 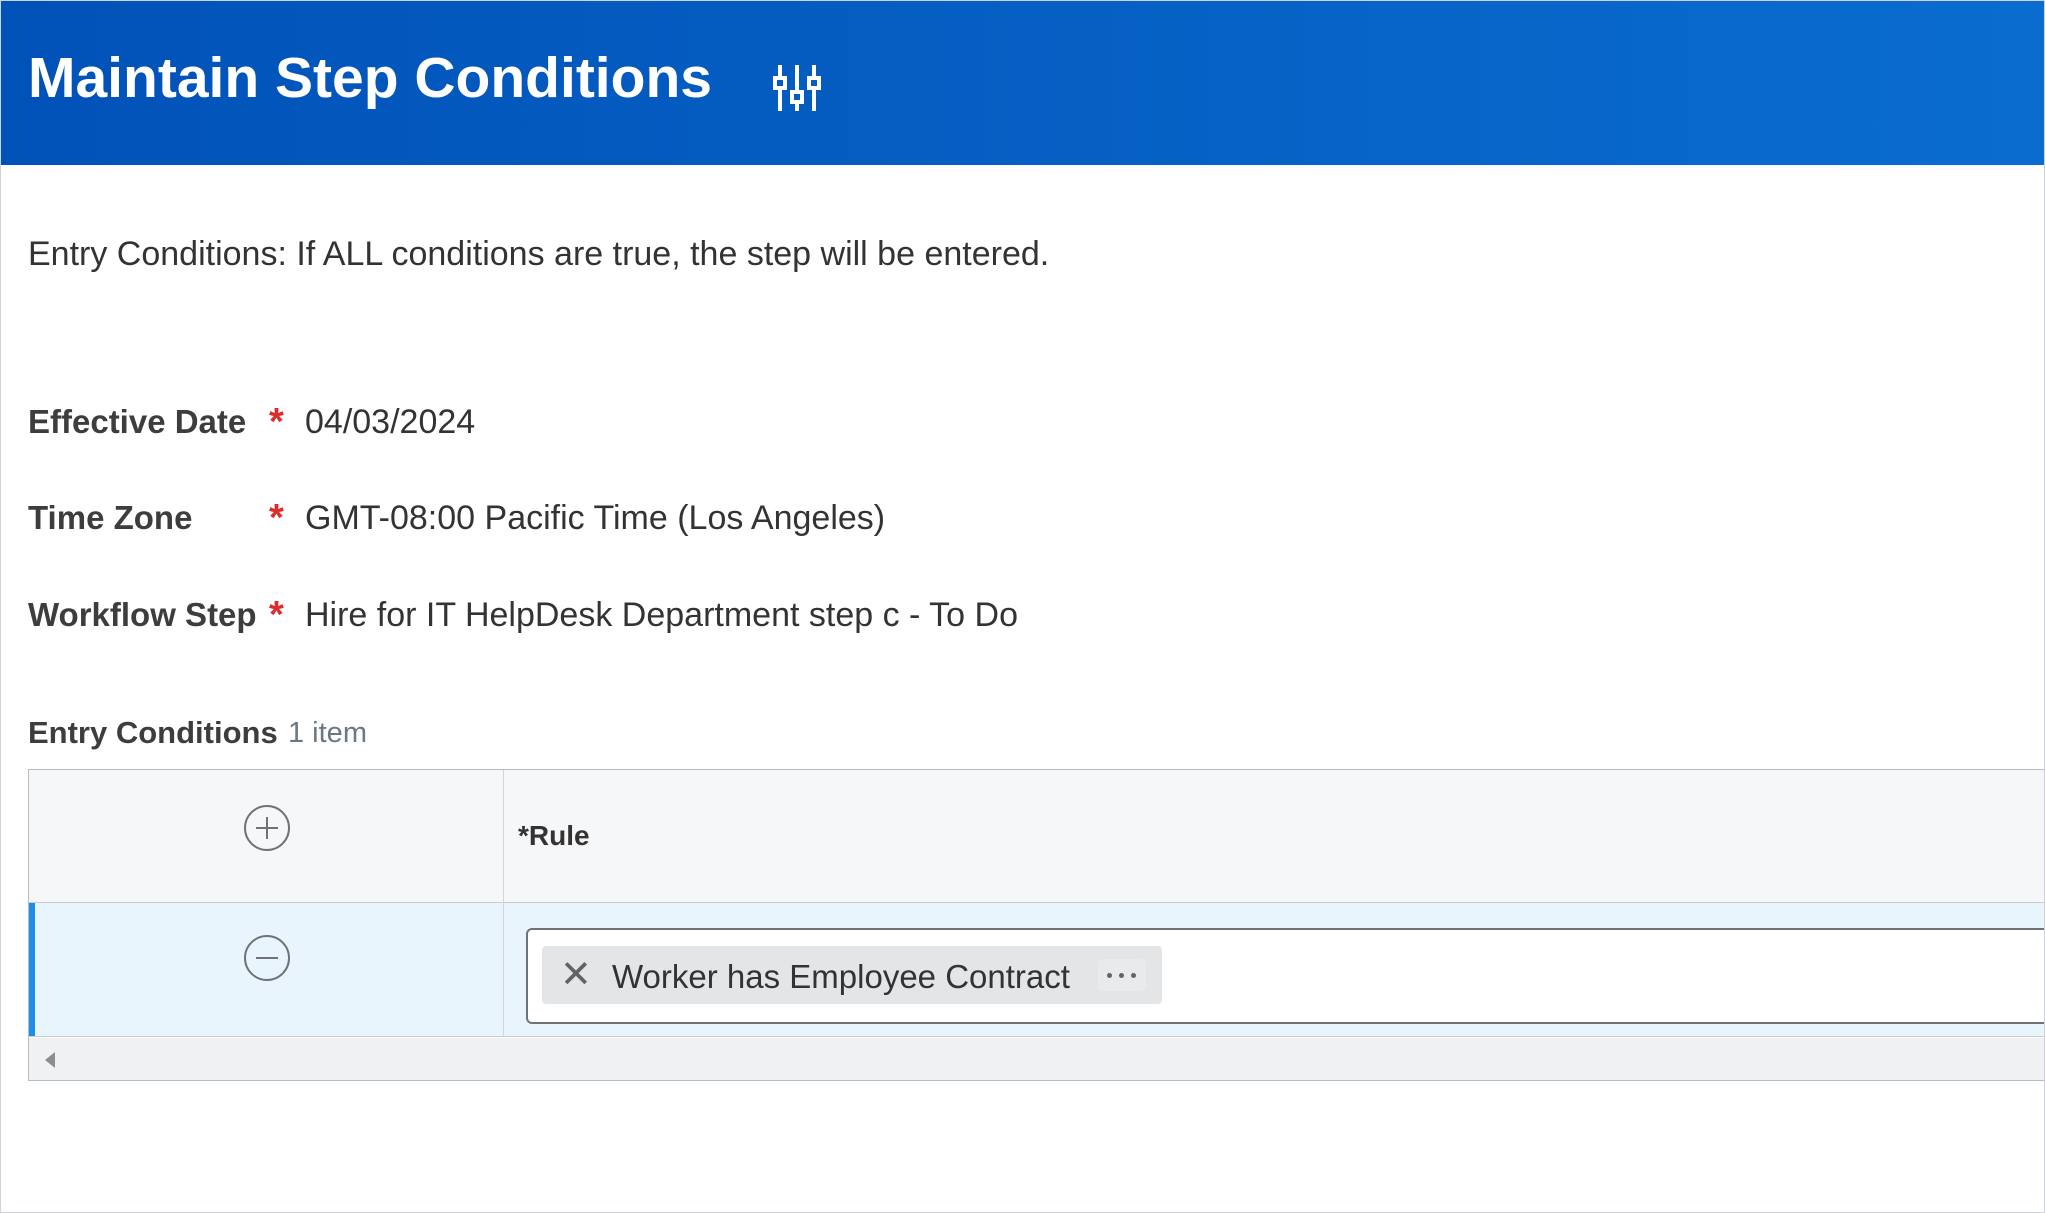 I want to click on selected-rule-pill: ✕ Worker has Employee Contract, so click(x=852, y=975).